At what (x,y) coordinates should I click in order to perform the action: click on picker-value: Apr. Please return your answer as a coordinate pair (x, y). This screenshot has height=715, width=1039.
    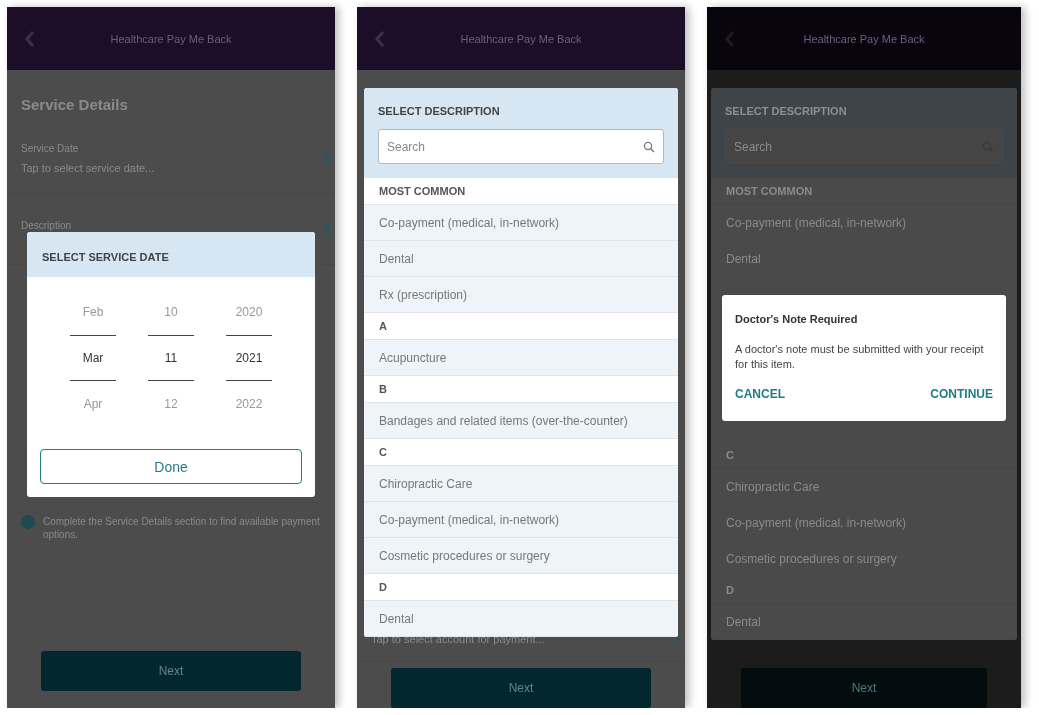
    Looking at the image, I should click on (93, 404).